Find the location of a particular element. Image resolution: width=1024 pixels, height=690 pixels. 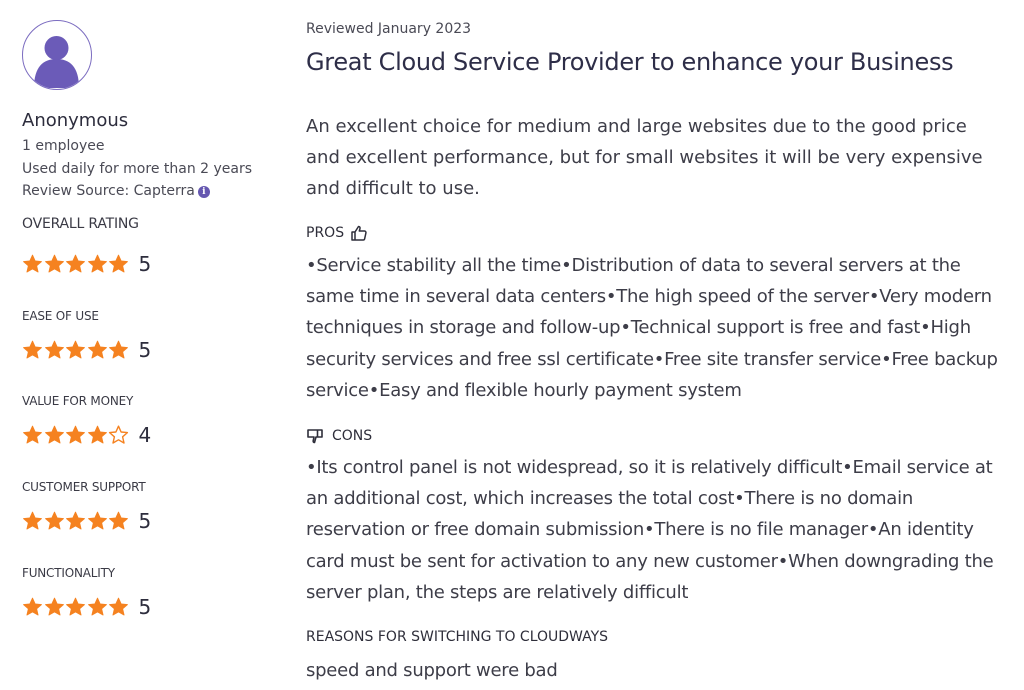

rating-functionality: 5 is located at coordinates (86, 607).